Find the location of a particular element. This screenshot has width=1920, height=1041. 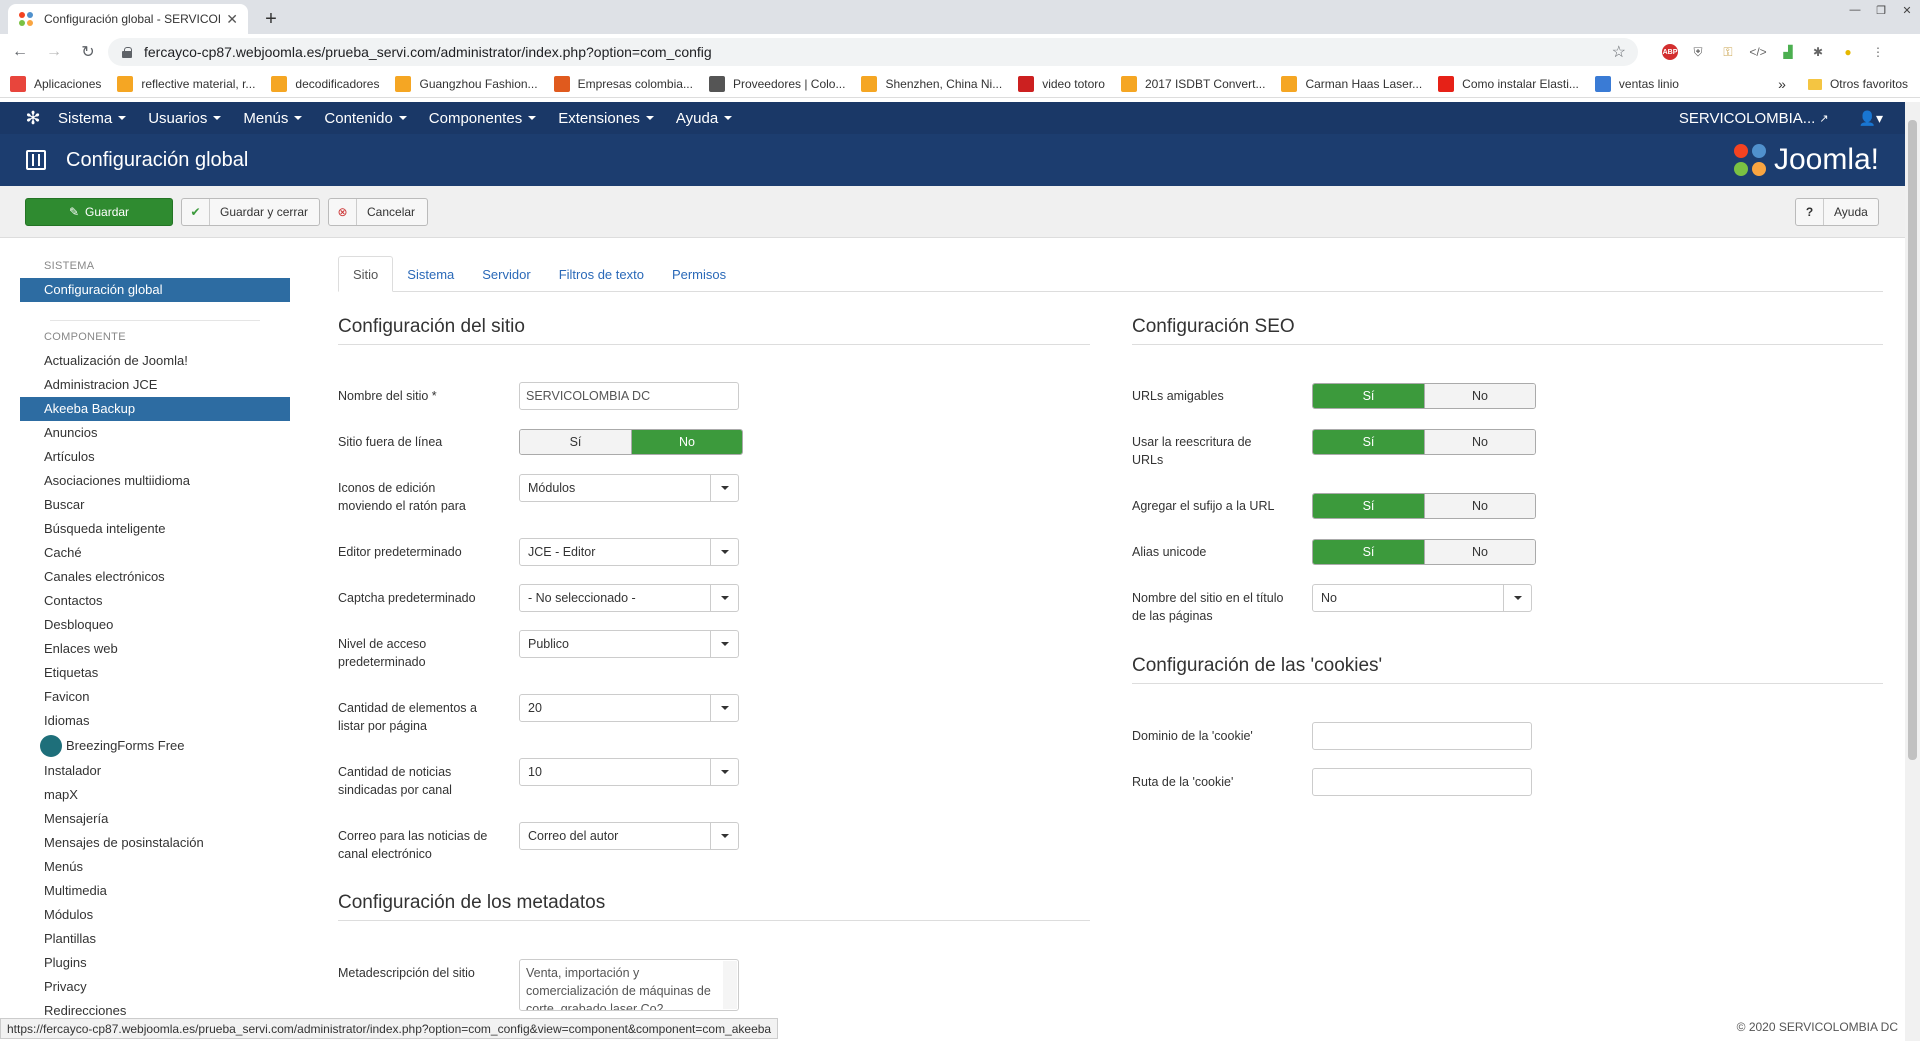

menu-contenido: Contenido is located at coordinates (365, 118).